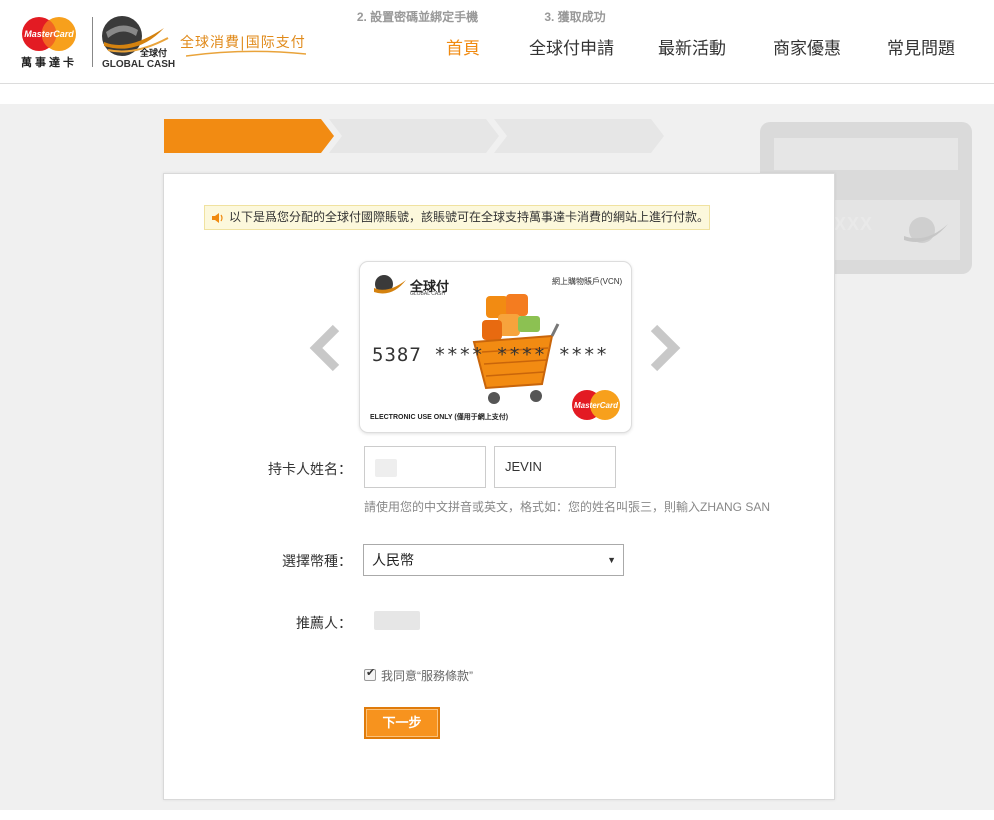  Describe the element at coordinates (463, 46) in the screenshot. I see `nav-home: 首頁` at that location.